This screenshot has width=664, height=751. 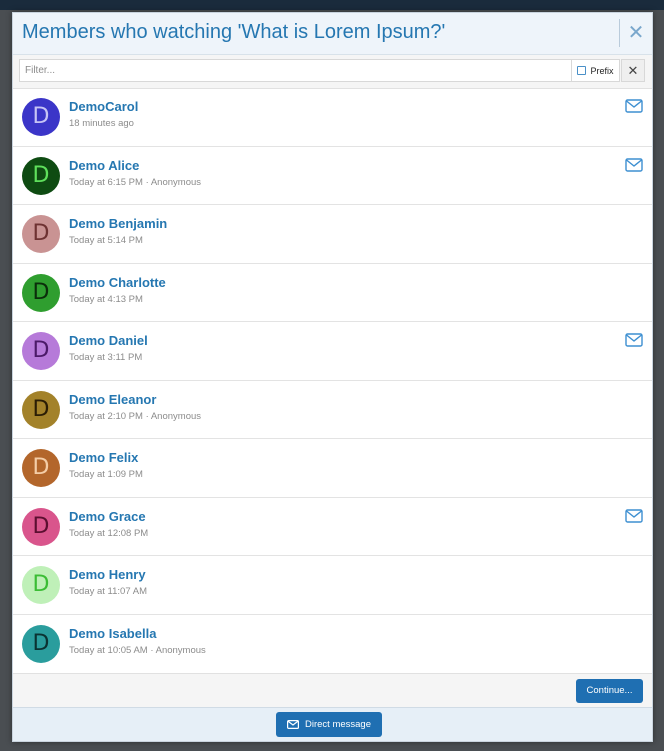 What do you see at coordinates (109, 533) in the screenshot?
I see `member-meta: Today at 12:08 PM` at bounding box center [109, 533].